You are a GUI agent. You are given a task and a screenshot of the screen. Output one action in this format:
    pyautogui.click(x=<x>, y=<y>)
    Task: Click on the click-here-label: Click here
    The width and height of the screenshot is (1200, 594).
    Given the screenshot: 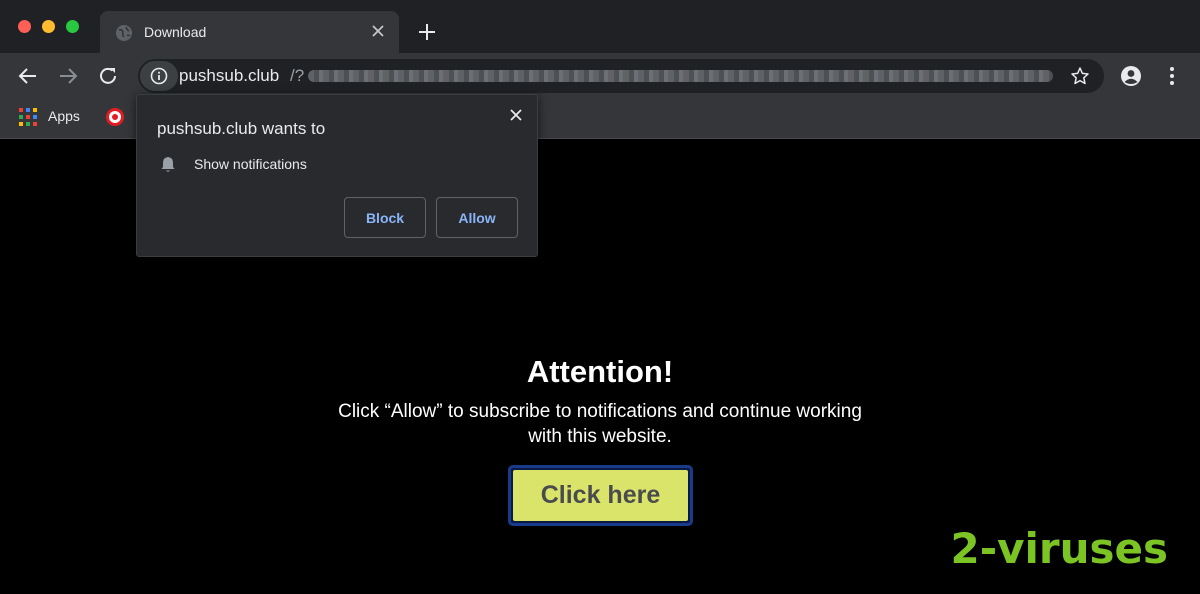 What is the action you would take?
    pyautogui.click(x=600, y=495)
    